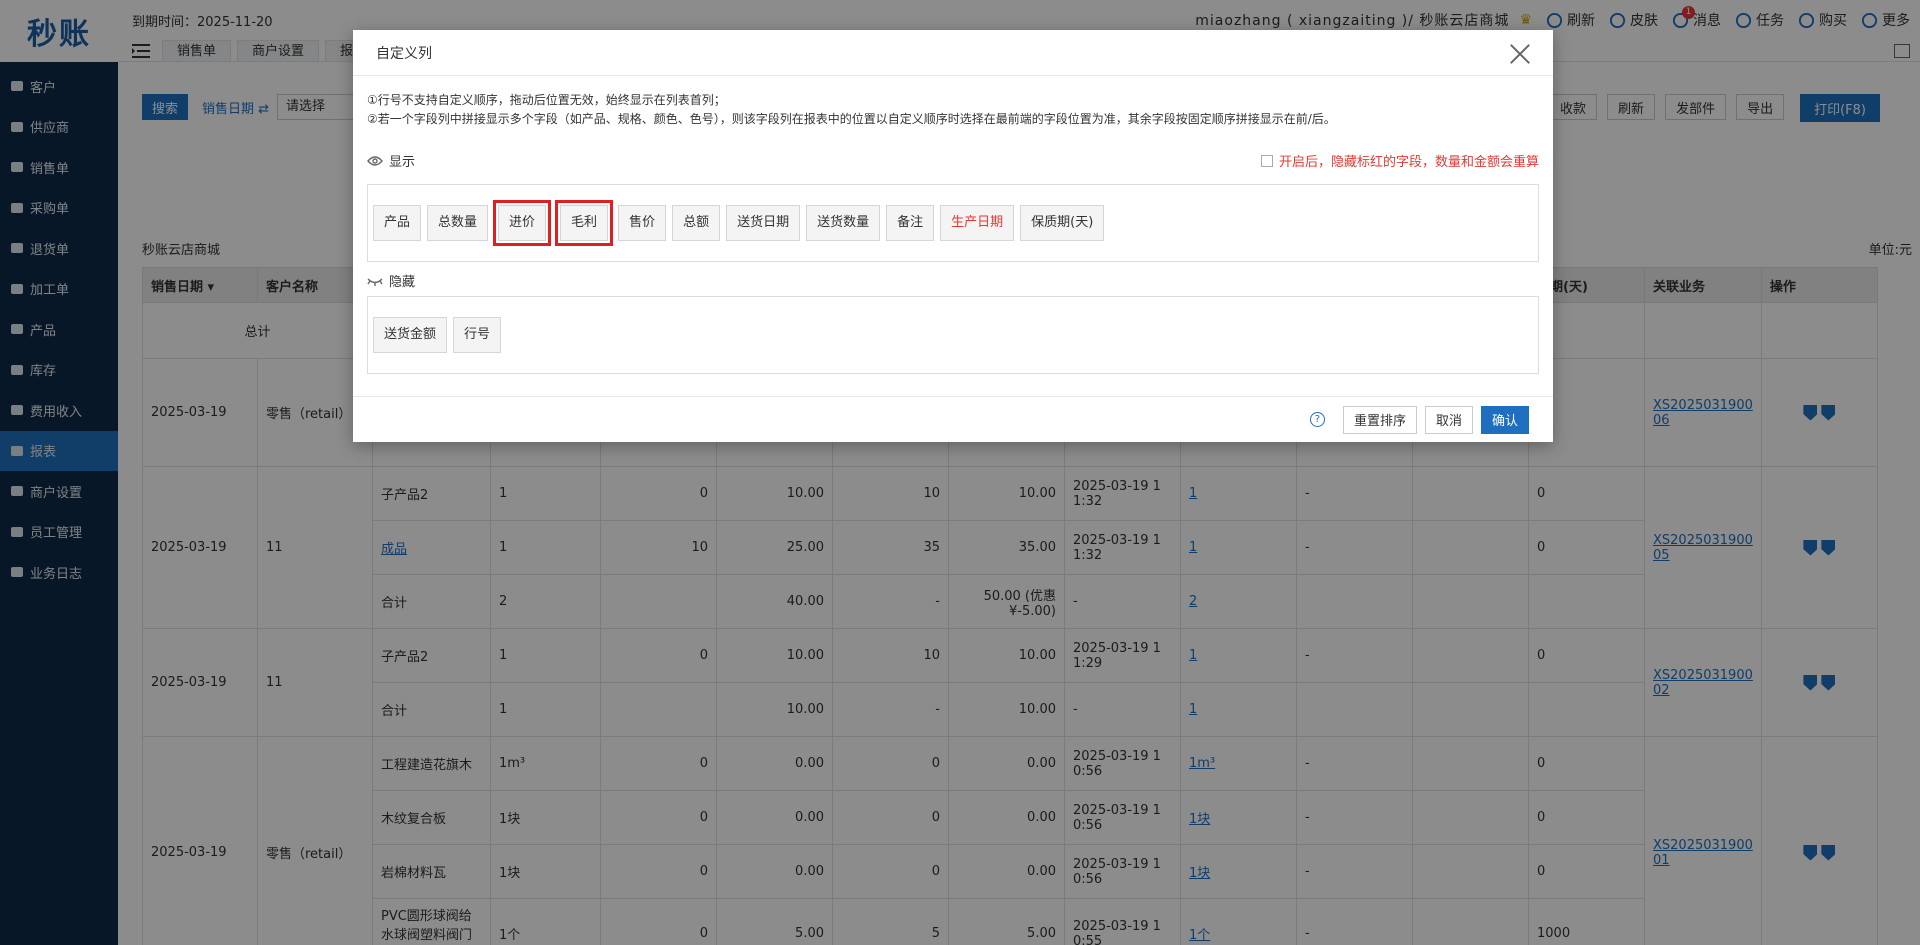 The width and height of the screenshot is (1920, 945). Describe the element at coordinates (397, 223) in the screenshot. I see `shown-field-chip: 产品` at that location.